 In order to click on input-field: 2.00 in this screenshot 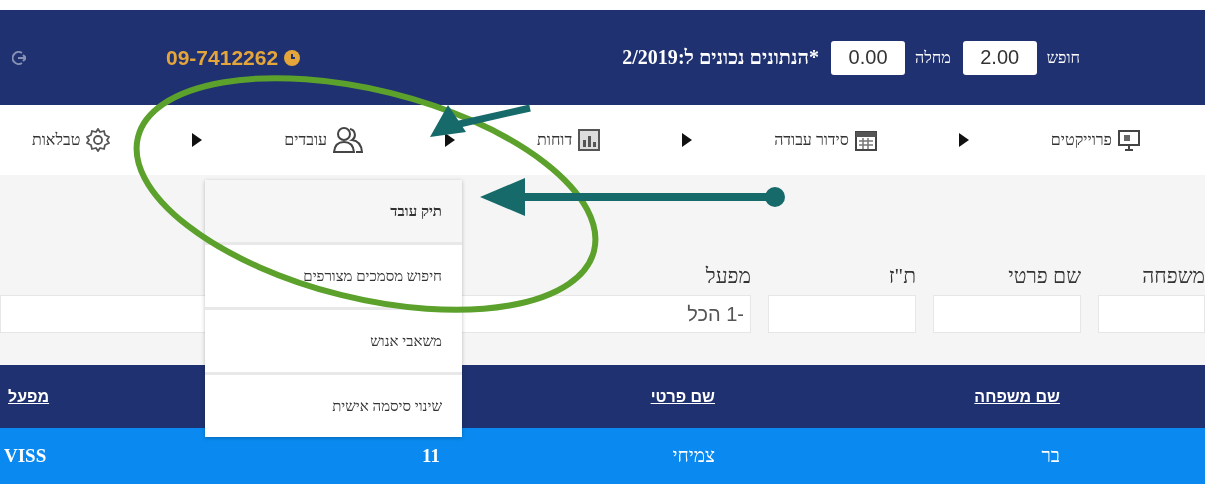, I will do `click(999, 57)`.